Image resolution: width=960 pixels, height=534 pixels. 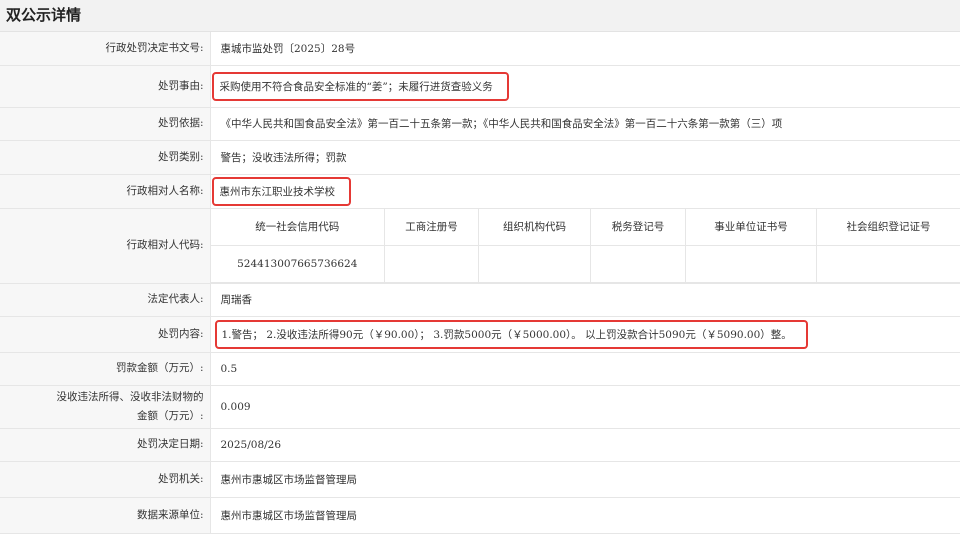 I want to click on row-reason: 处罚事由: 采购使用不符合食品安全标准的“姜”；未履行进货查验义务, so click(x=480, y=86).